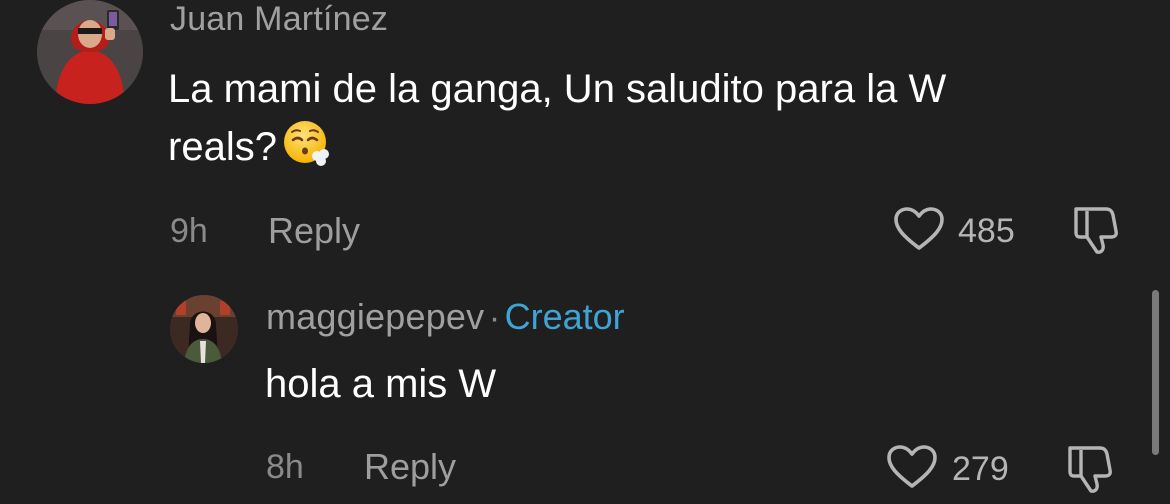 Image resolution: width=1170 pixels, height=504 pixels. What do you see at coordinates (980, 469) in the screenshot?
I see `like-count: 279` at bounding box center [980, 469].